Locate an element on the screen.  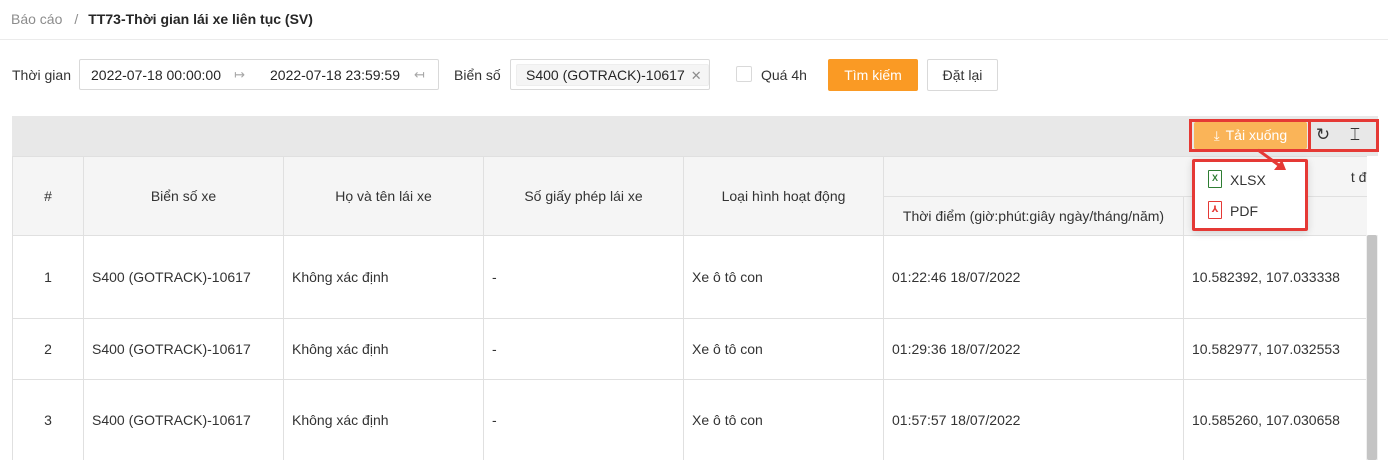
over-4h-checkbox is located at coordinates (744, 74).